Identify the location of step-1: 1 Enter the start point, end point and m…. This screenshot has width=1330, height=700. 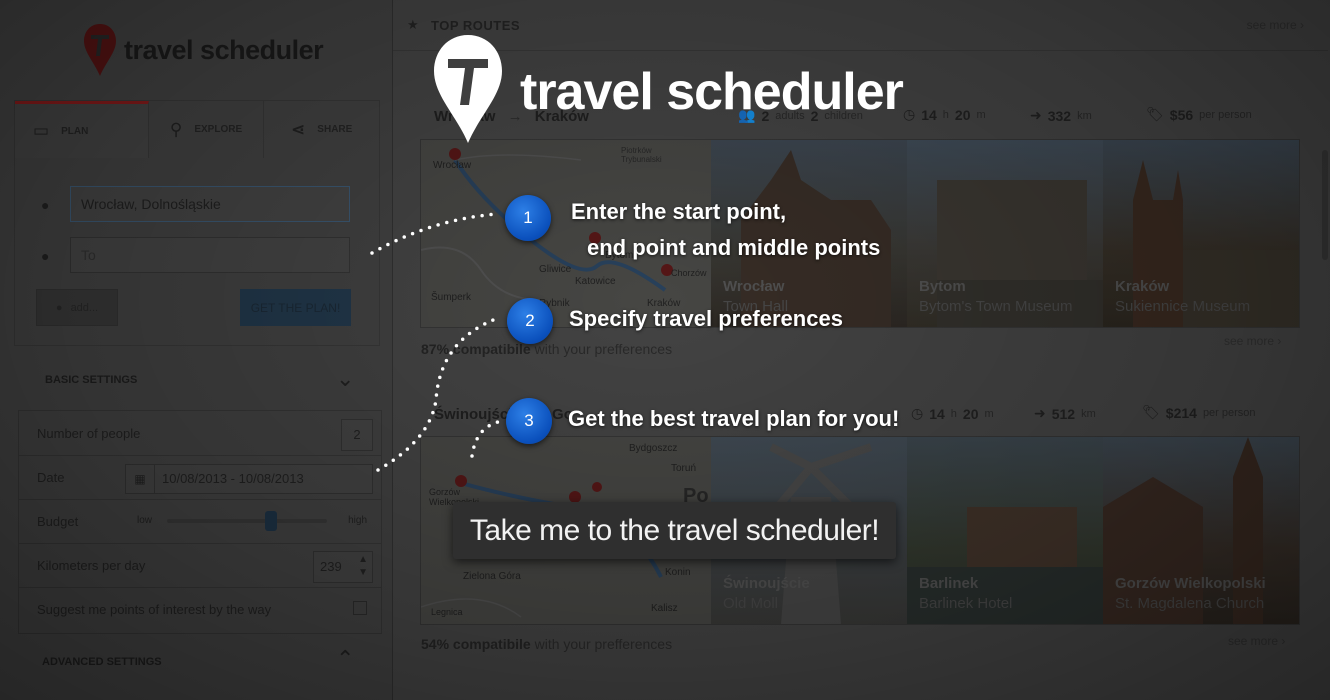
(692, 227).